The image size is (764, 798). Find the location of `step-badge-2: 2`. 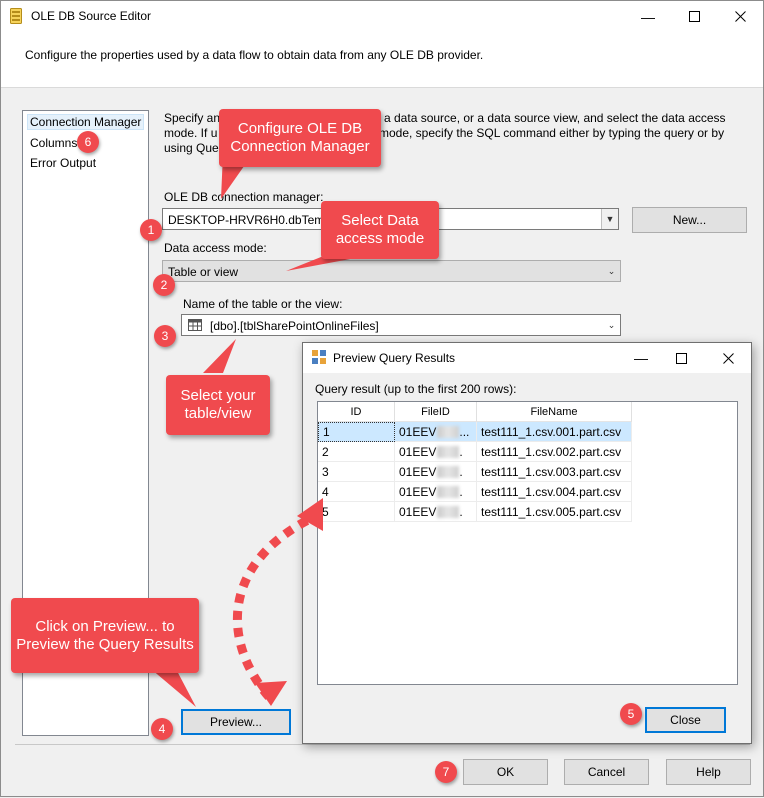

step-badge-2: 2 is located at coordinates (164, 285).